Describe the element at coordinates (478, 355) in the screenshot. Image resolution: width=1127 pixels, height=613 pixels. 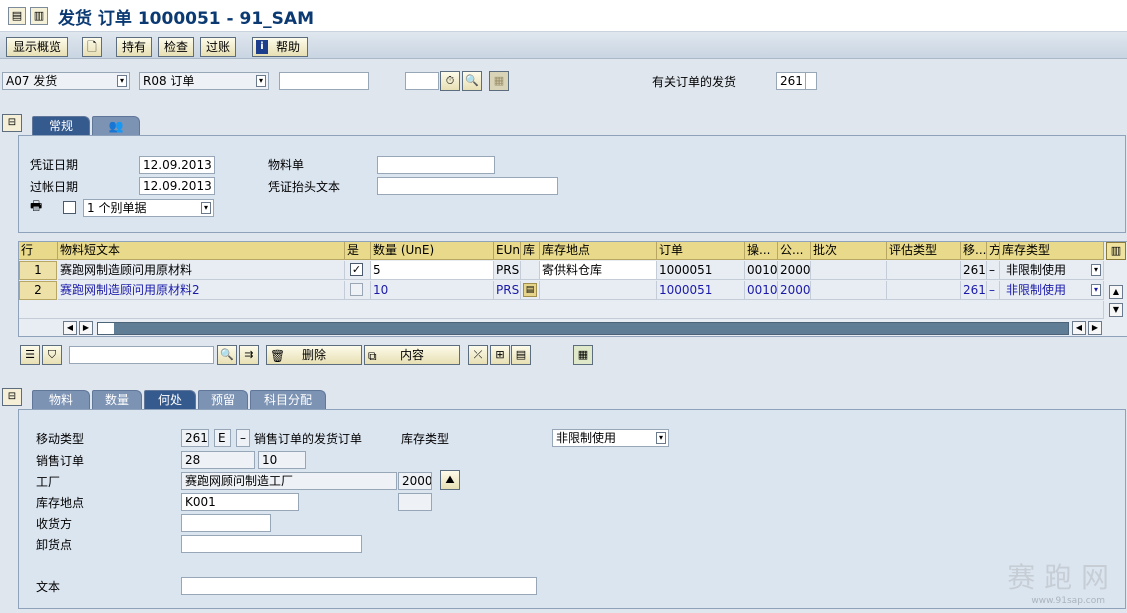
I see `split-icon: ⤫` at that location.